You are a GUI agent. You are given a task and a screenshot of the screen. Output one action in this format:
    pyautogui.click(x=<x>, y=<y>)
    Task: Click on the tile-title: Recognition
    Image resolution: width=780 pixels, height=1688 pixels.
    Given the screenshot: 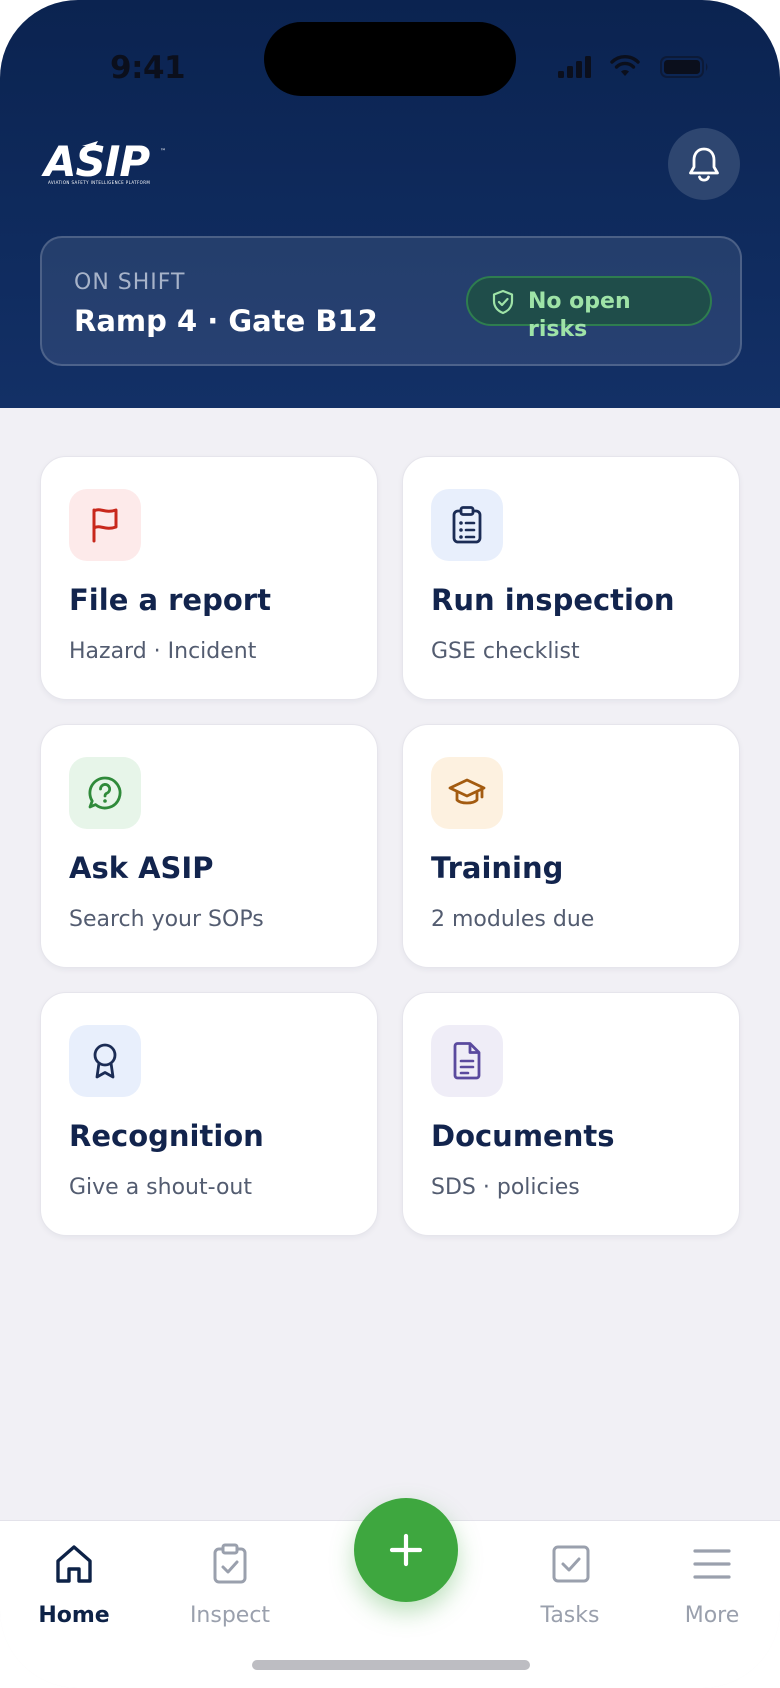 What is the action you would take?
    pyautogui.click(x=166, y=1136)
    